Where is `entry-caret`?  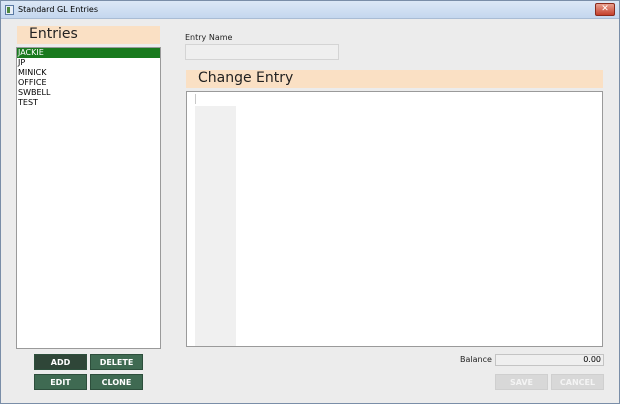
entry-caret is located at coordinates (195, 99).